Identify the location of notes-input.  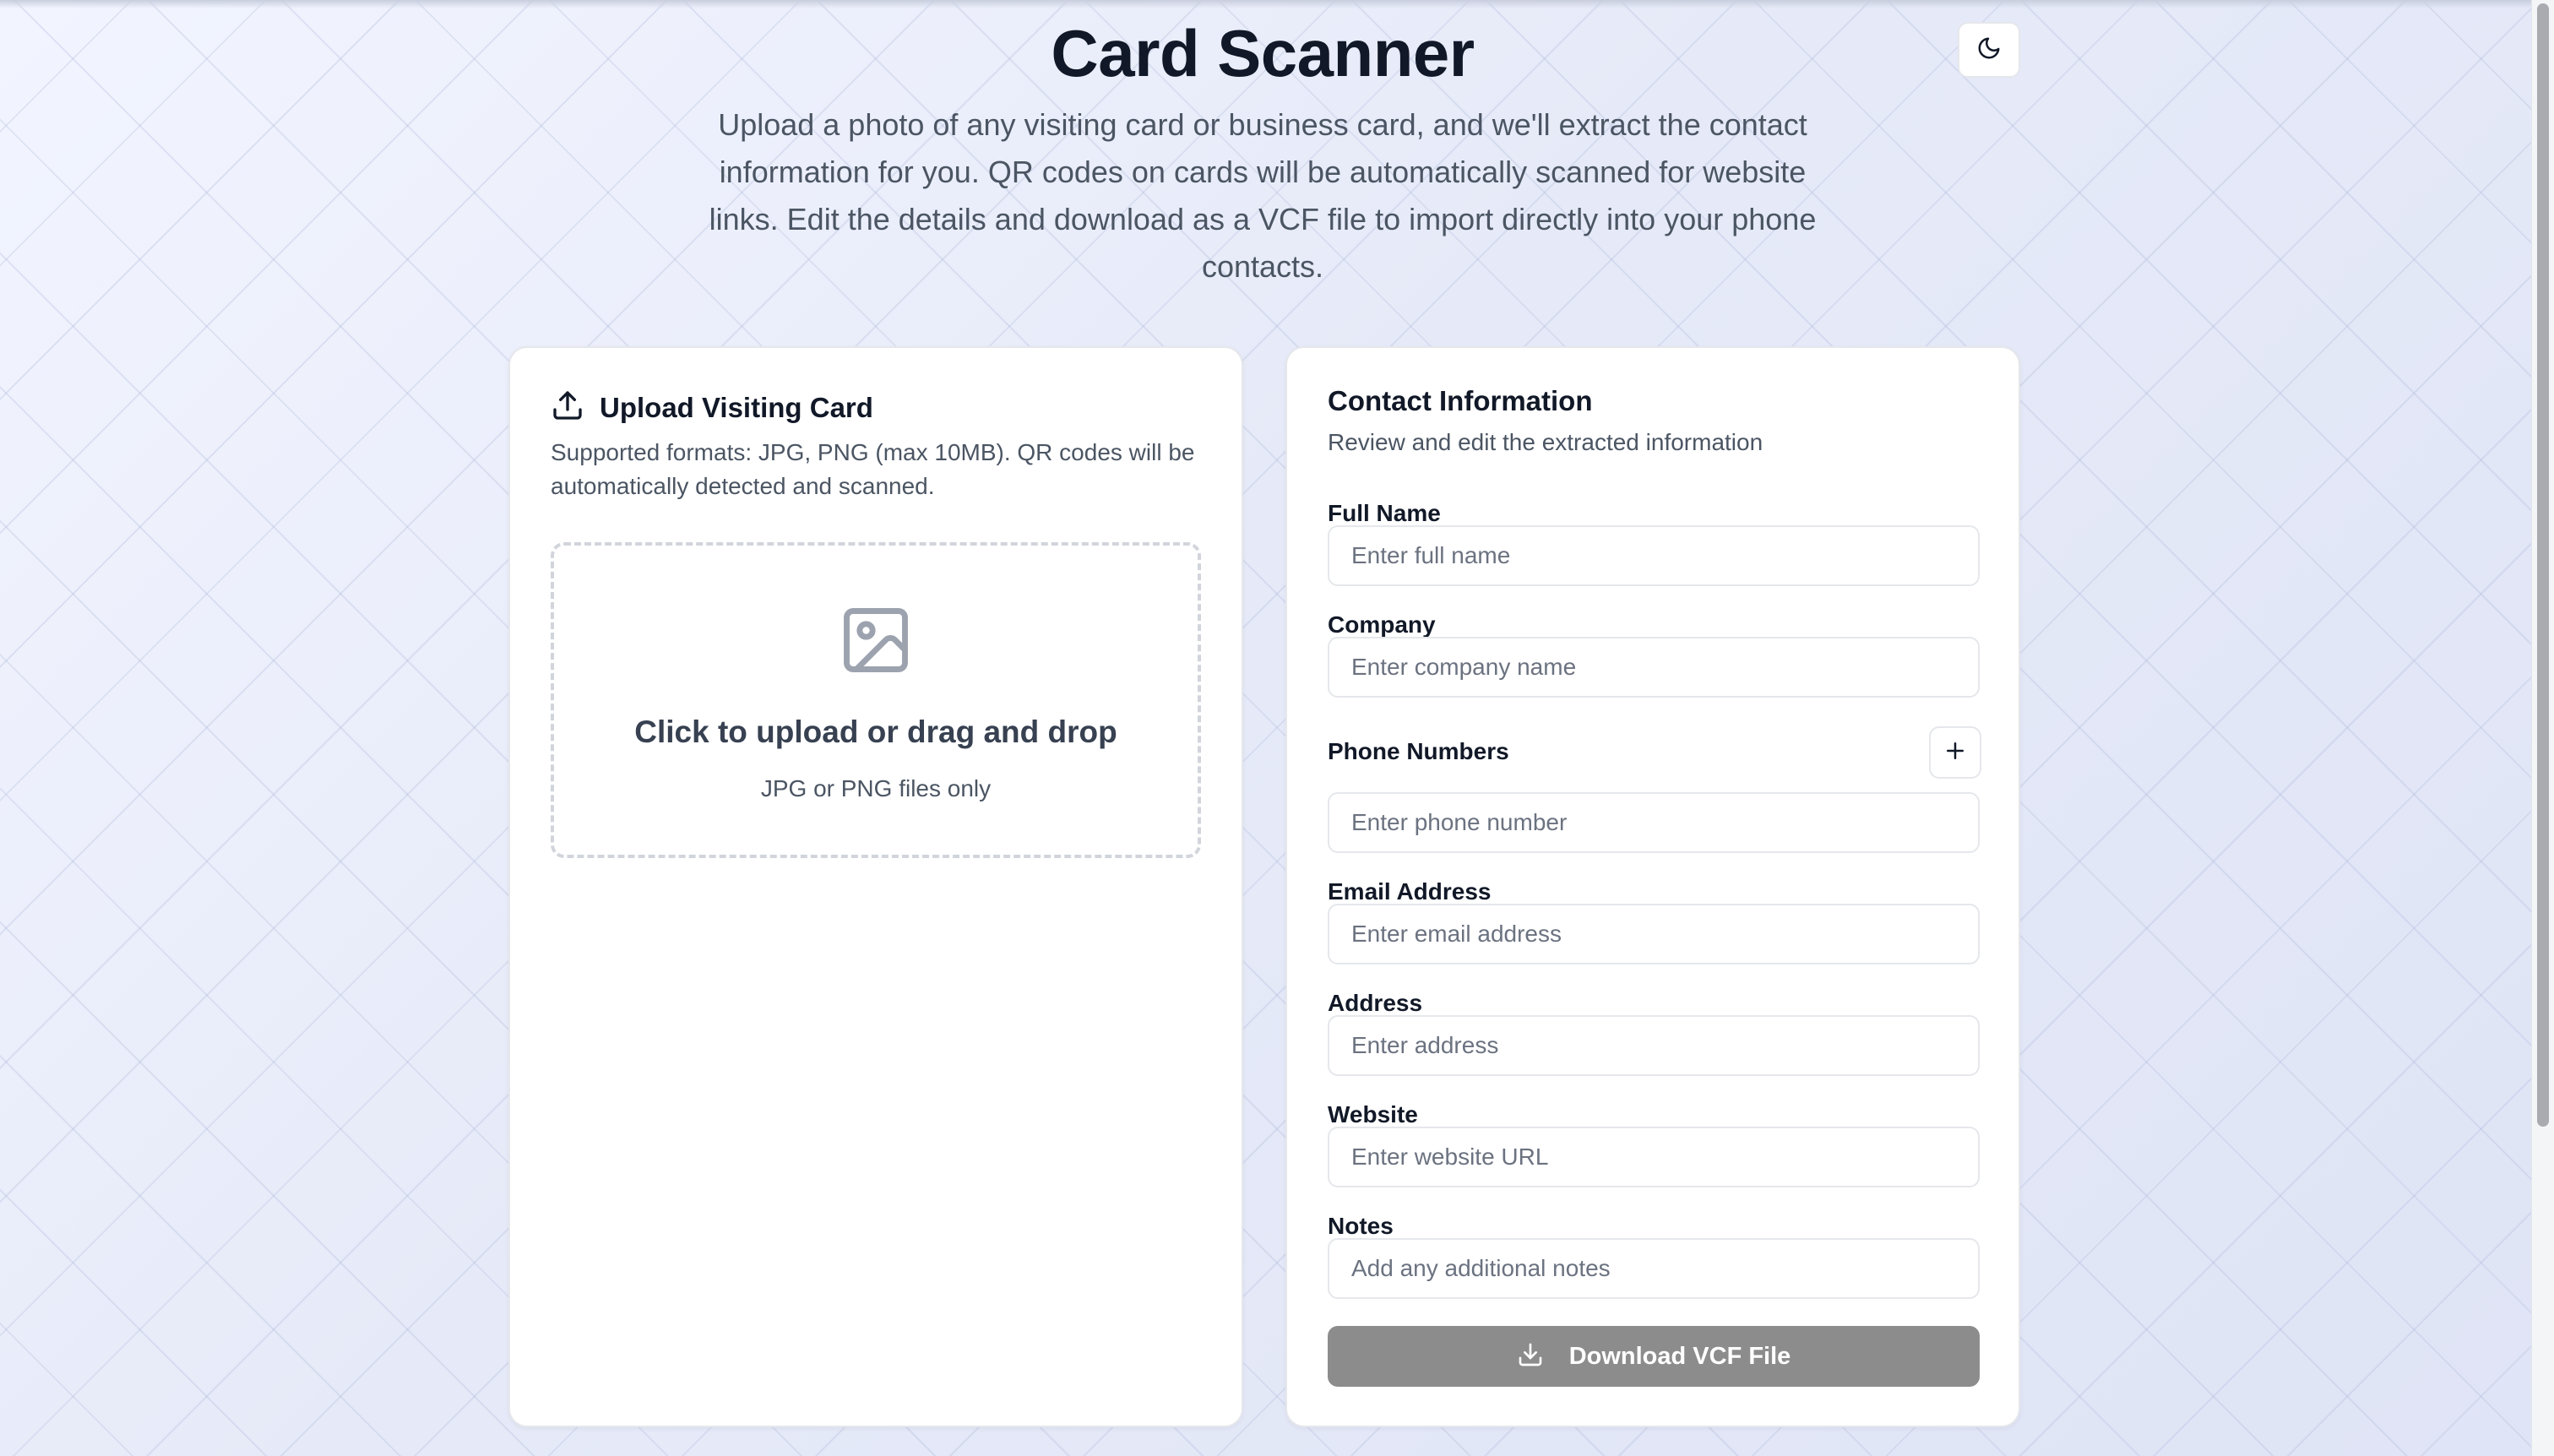
(1654, 1268).